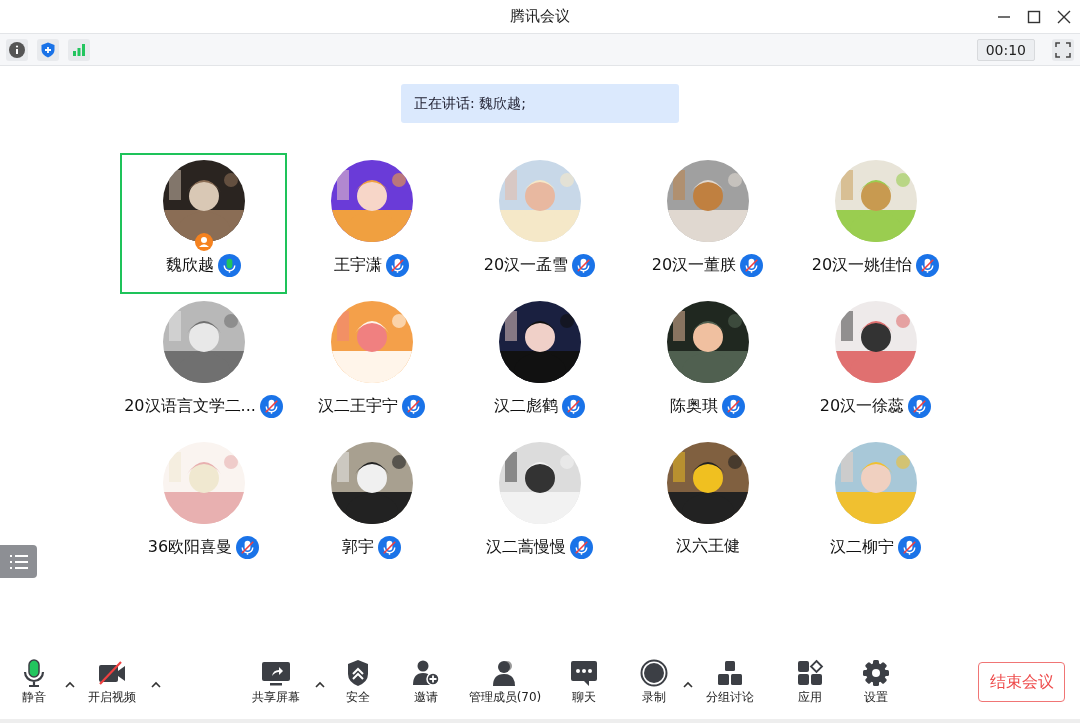  I want to click on participant-name: 汉六王健, so click(707, 546).